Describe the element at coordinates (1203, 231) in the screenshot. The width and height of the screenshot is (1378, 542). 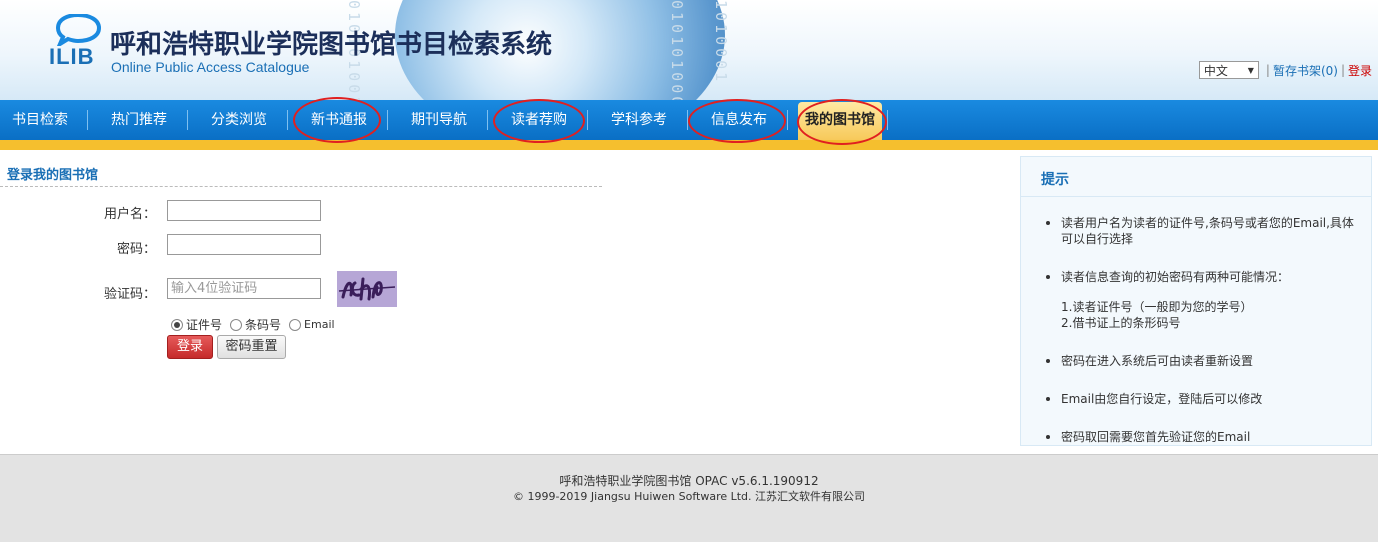
I see `tip-item: 读者用户名为读者的证件号,条码号或者您的Email,具体可以自行选择` at that location.